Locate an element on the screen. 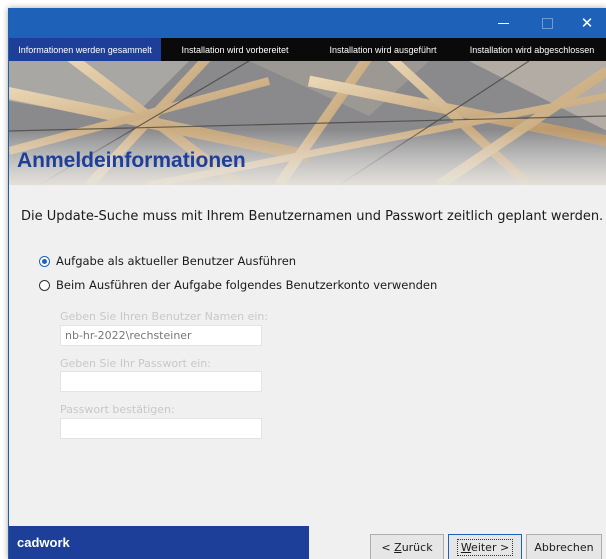 The width and height of the screenshot is (606, 559). password-label: Geben Sie Ihr Passwort ein: is located at coordinates (135, 363).